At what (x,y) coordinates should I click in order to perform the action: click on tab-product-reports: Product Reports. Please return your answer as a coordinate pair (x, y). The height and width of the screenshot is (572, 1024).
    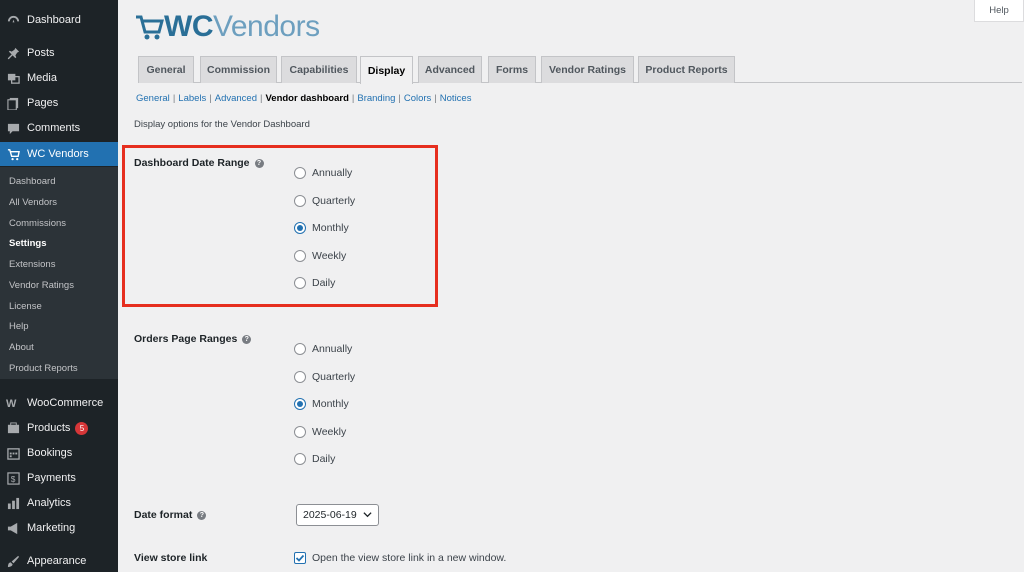
    Looking at the image, I should click on (686, 69).